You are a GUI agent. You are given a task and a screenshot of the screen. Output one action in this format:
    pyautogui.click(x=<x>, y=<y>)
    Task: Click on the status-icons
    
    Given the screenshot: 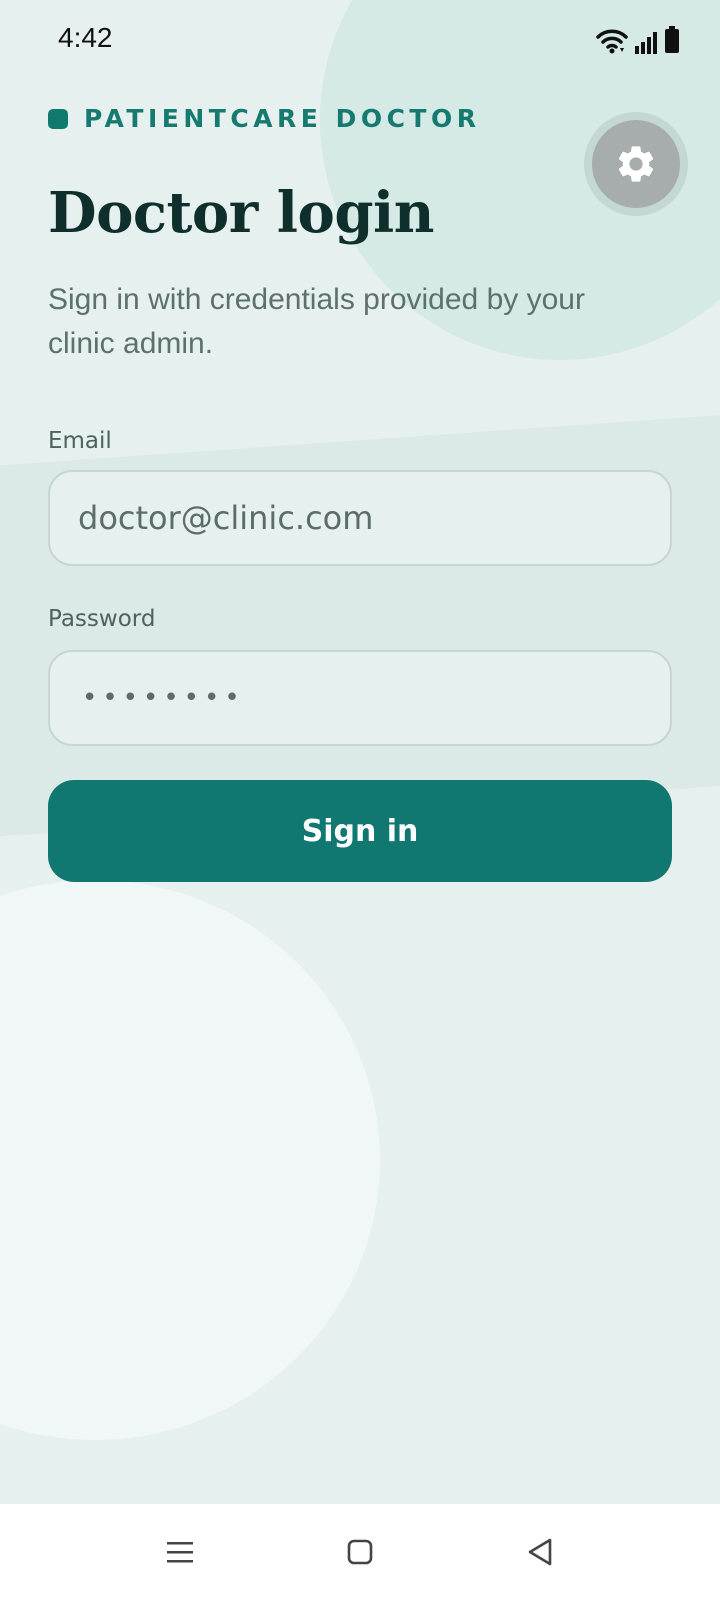 What is the action you would take?
    pyautogui.click(x=638, y=39)
    